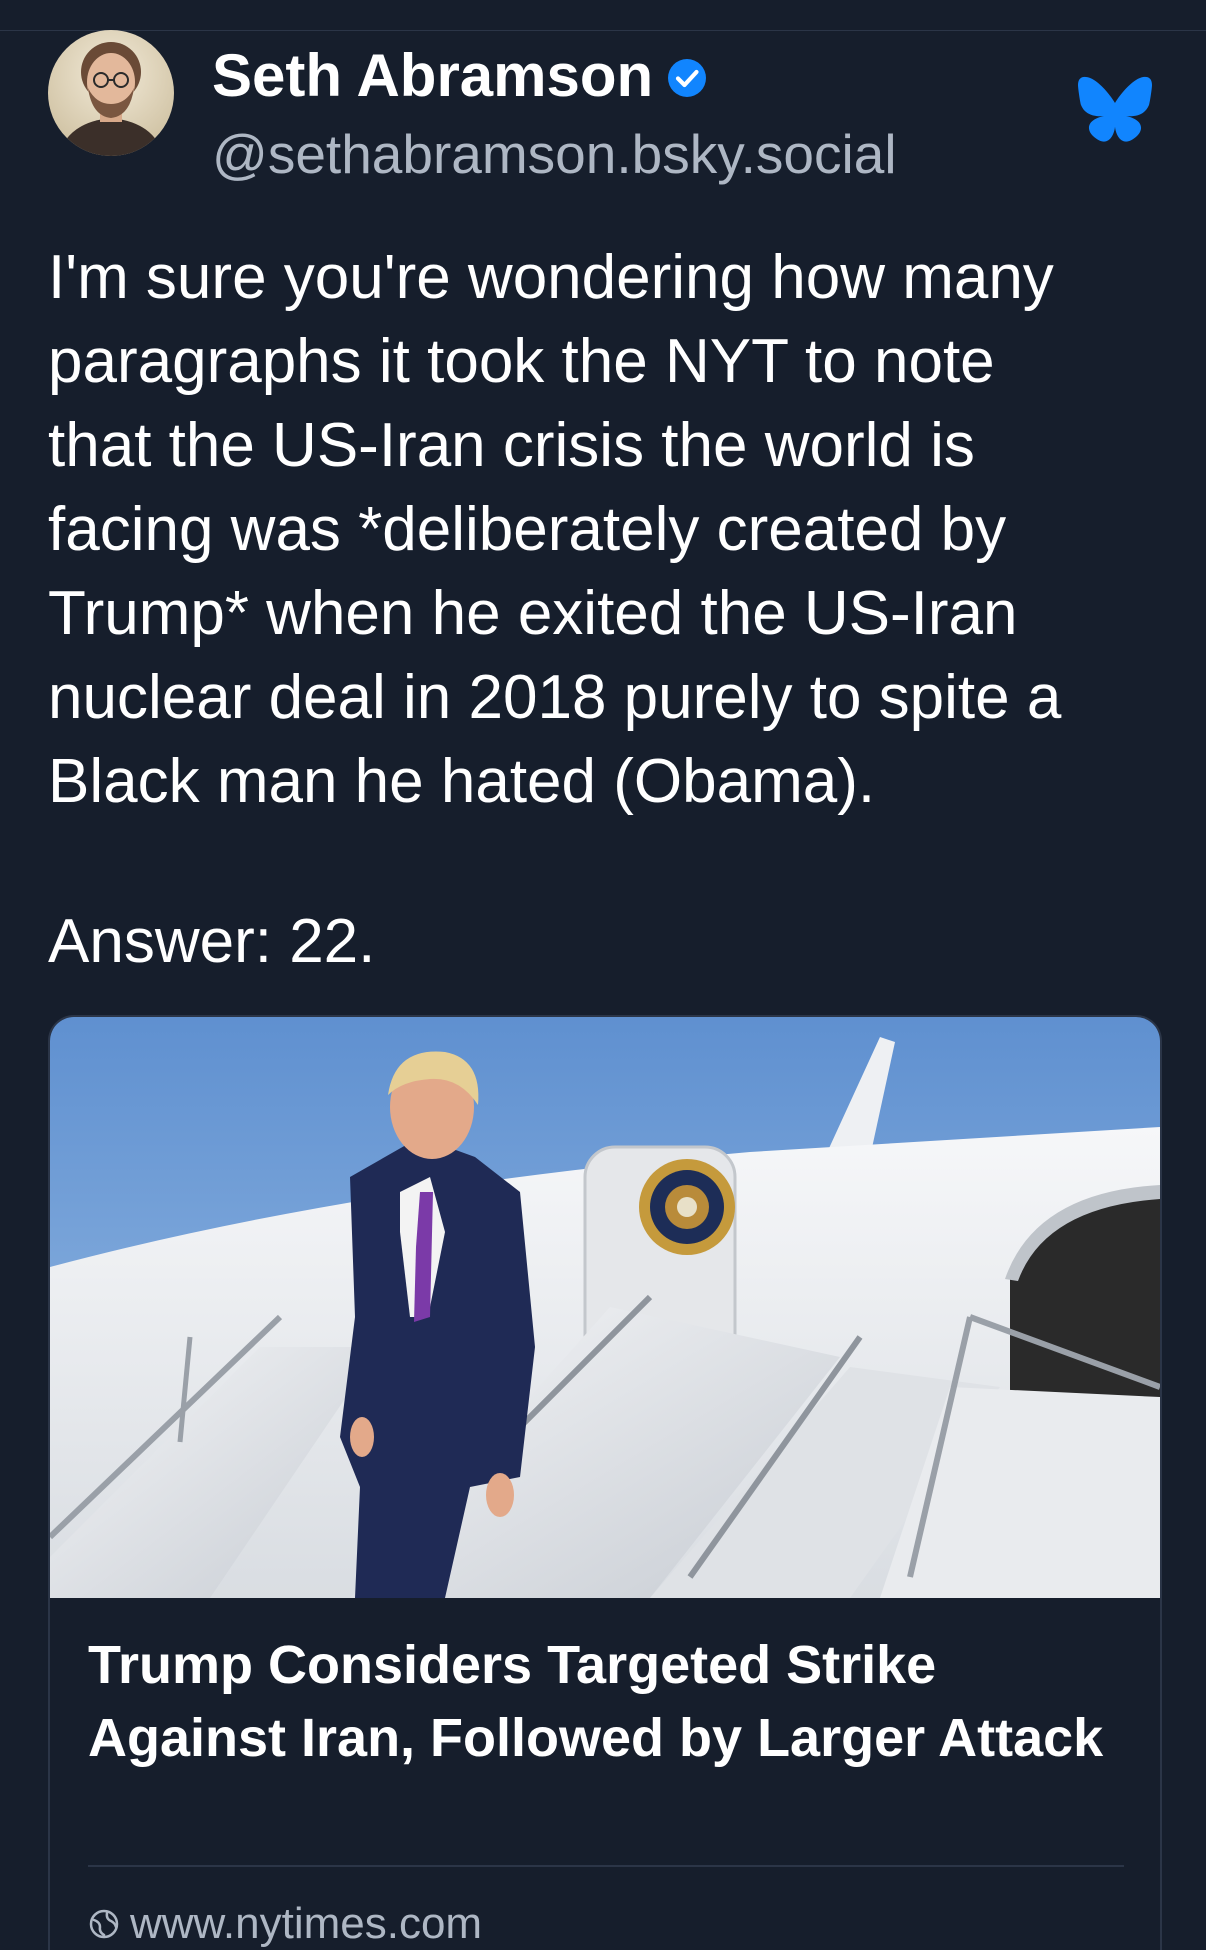 This screenshot has width=1206, height=1950. Describe the element at coordinates (306, 1923) in the screenshot. I see `link-card-domain: www.nytimes.com` at that location.